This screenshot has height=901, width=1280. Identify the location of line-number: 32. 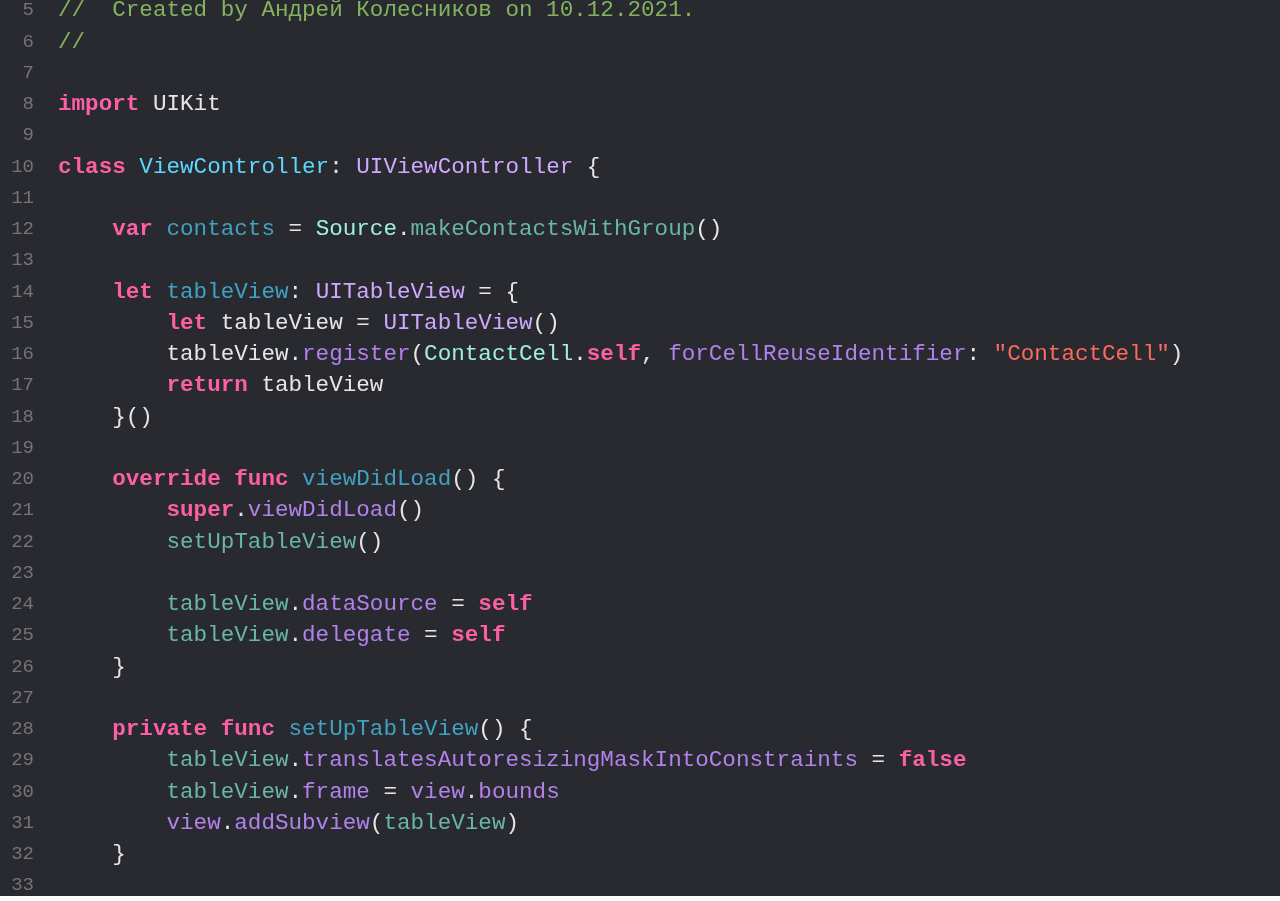
(22, 855).